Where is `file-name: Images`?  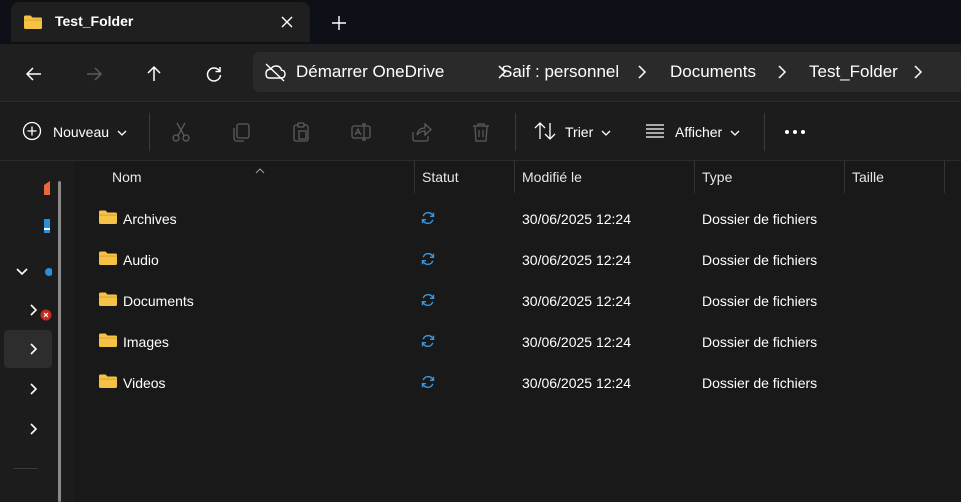 file-name: Images is located at coordinates (146, 342).